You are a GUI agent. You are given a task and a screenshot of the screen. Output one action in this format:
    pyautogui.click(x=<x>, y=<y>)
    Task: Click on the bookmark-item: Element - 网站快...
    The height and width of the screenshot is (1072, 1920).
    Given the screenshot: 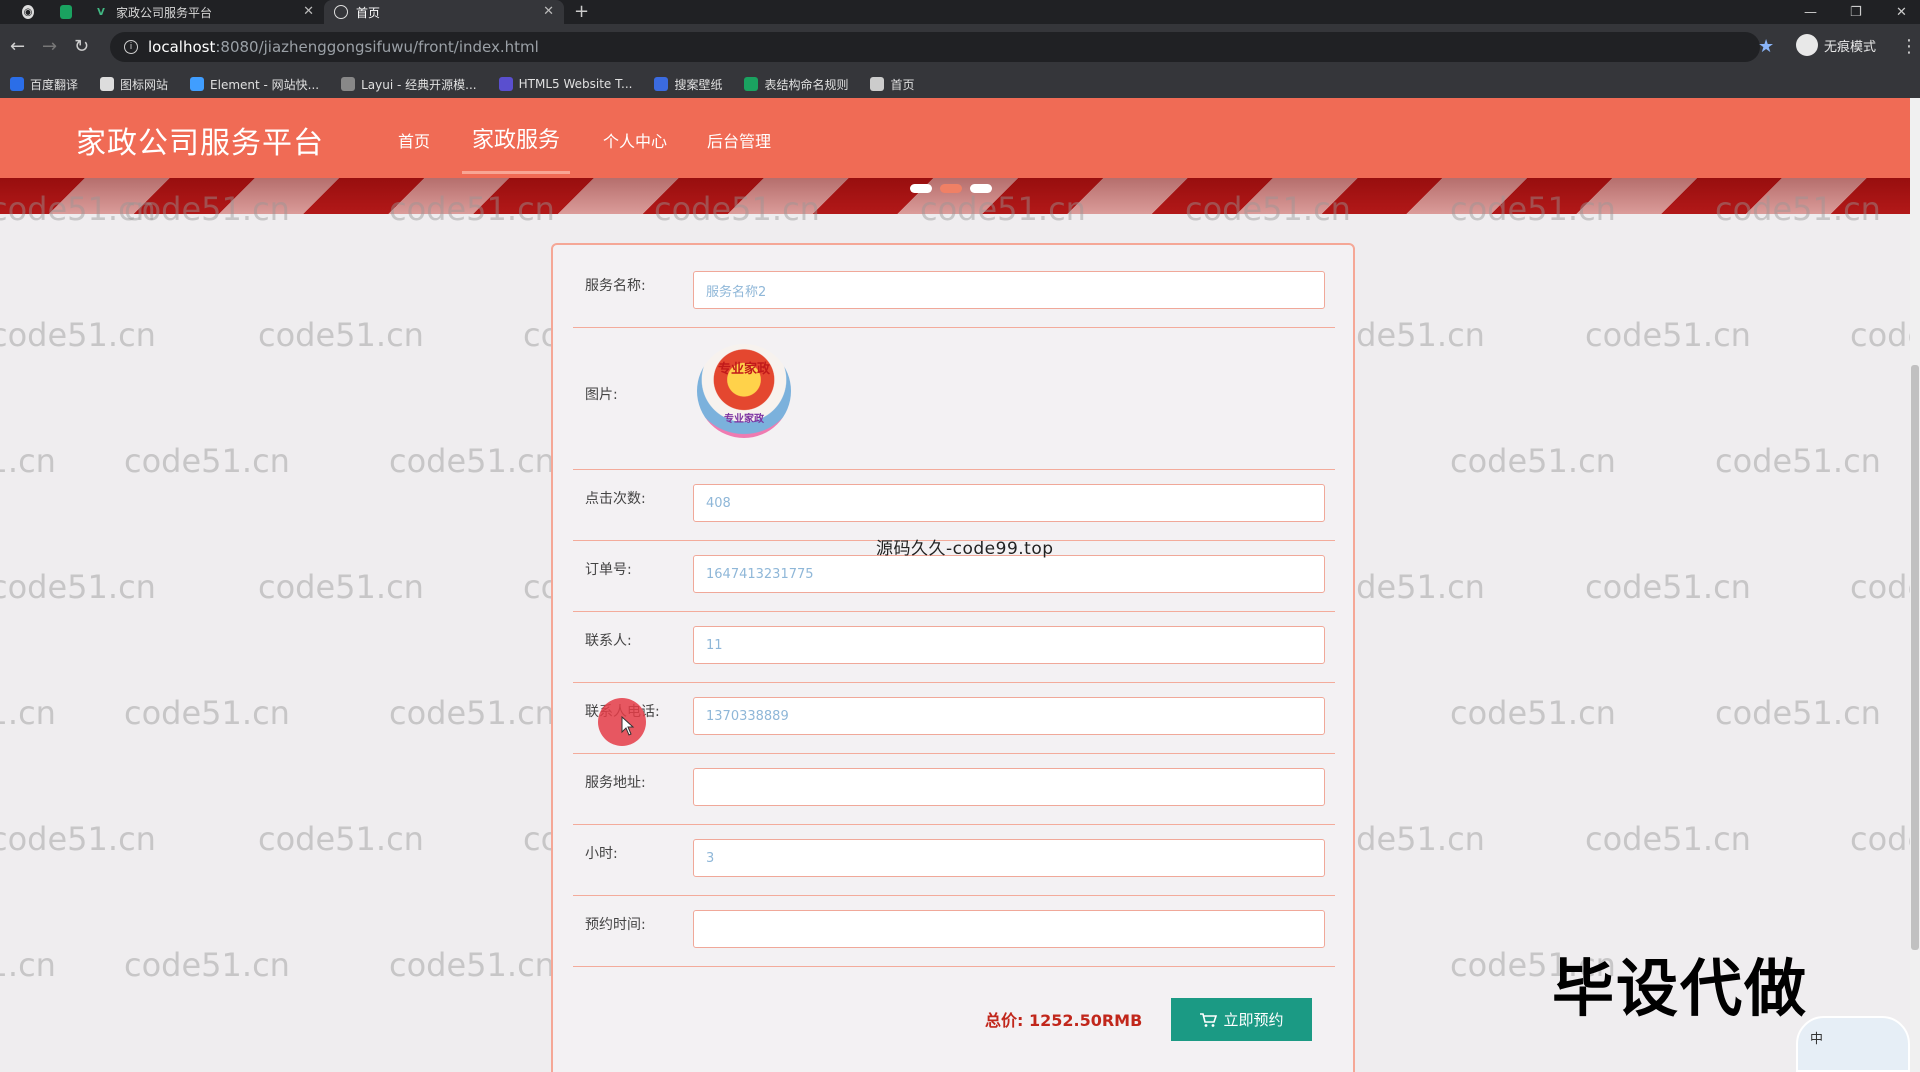 What is the action you would take?
    pyautogui.click(x=254, y=84)
    